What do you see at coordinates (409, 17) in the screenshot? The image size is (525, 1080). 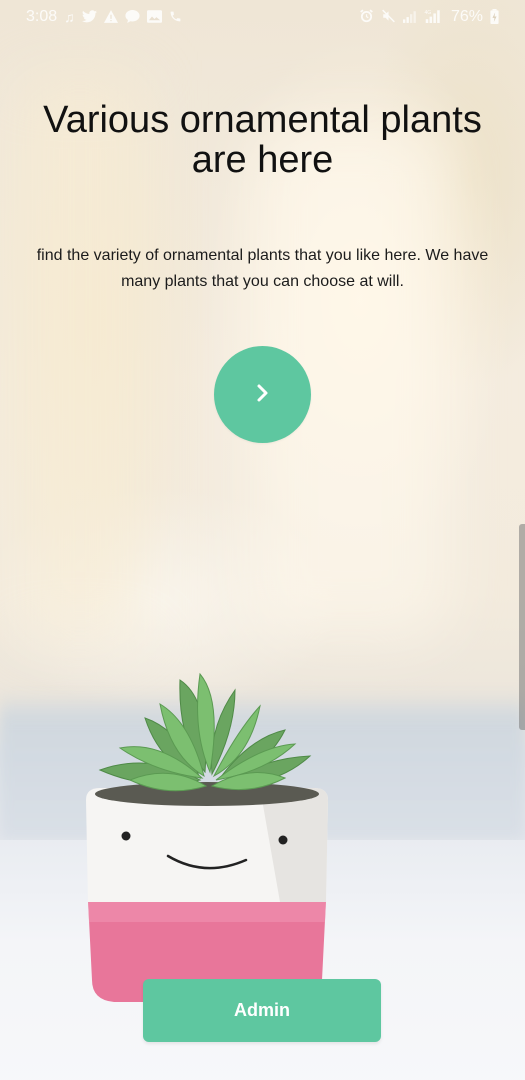 I see `signal-icon` at bounding box center [409, 17].